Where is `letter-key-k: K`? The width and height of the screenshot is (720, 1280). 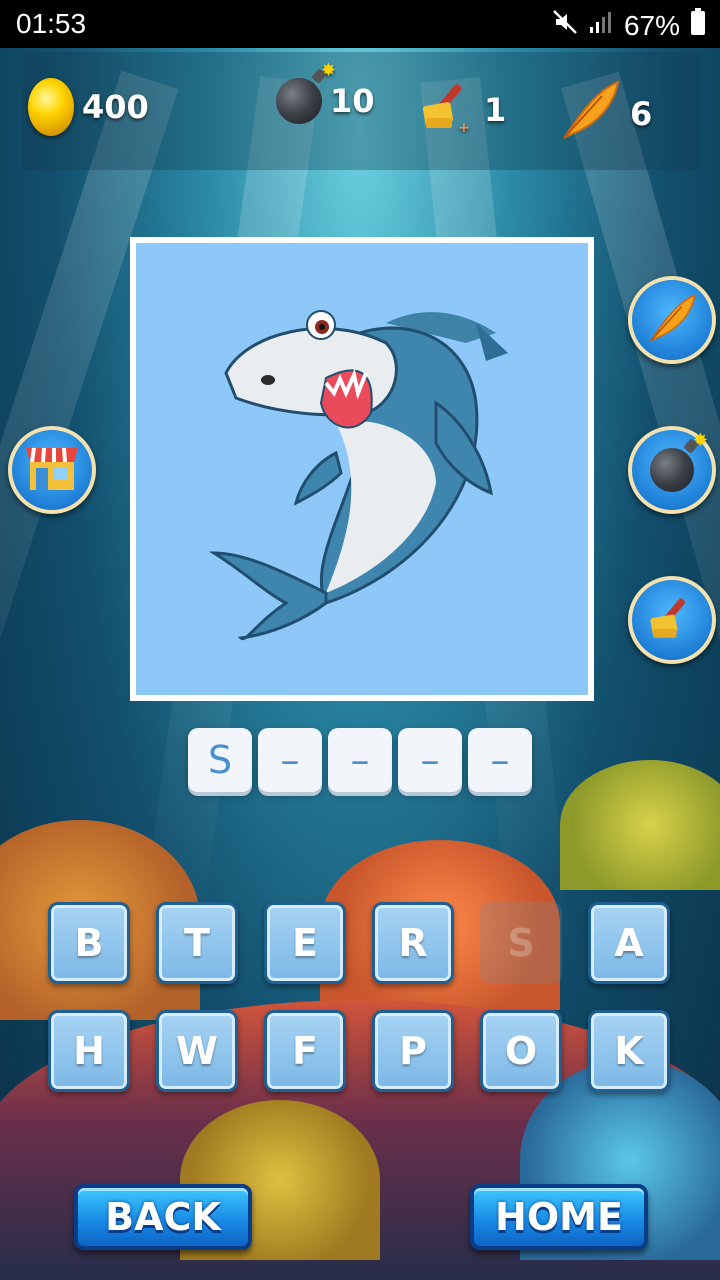 letter-key-k: K is located at coordinates (629, 1051).